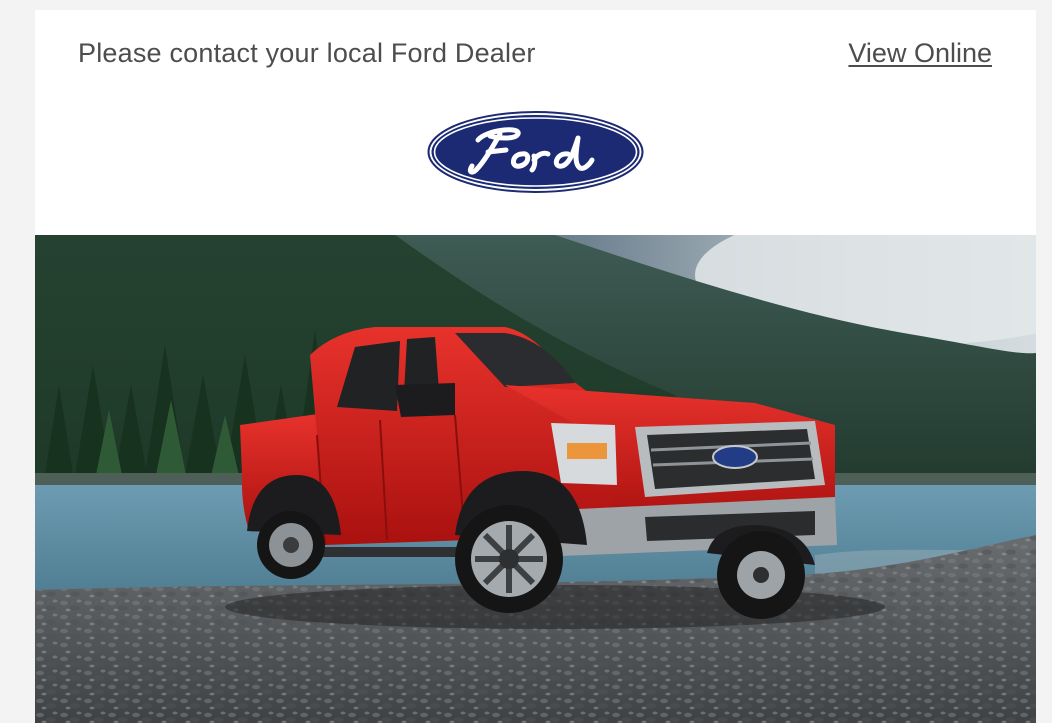 The height and width of the screenshot is (723, 1052). I want to click on view-online-link: View Online, so click(920, 53).